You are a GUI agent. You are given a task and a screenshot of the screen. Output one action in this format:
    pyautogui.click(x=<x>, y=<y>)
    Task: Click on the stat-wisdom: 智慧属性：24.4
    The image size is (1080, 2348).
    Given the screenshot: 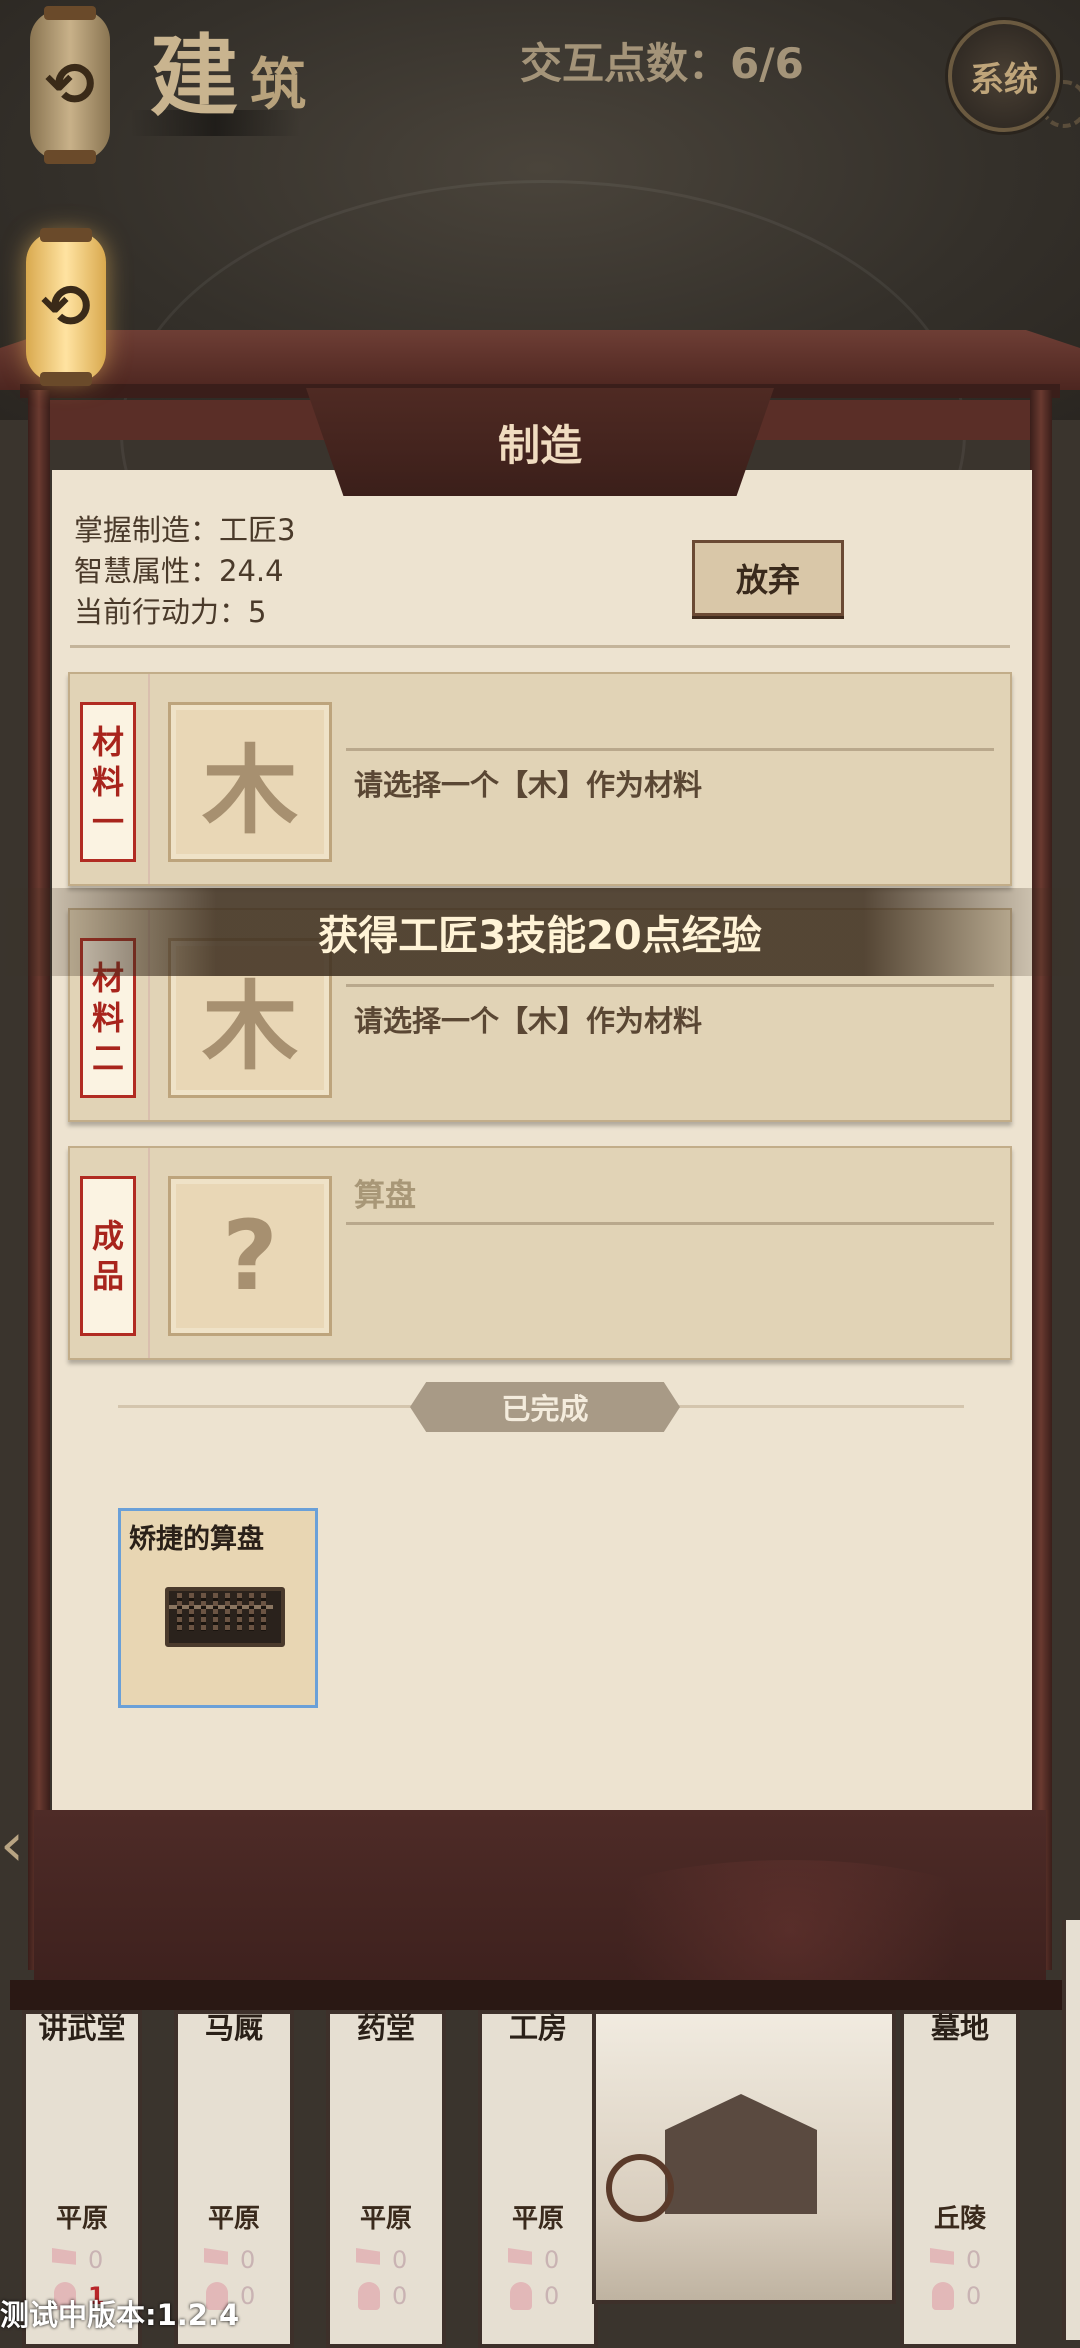 What is the action you would take?
    pyautogui.click(x=179, y=571)
    